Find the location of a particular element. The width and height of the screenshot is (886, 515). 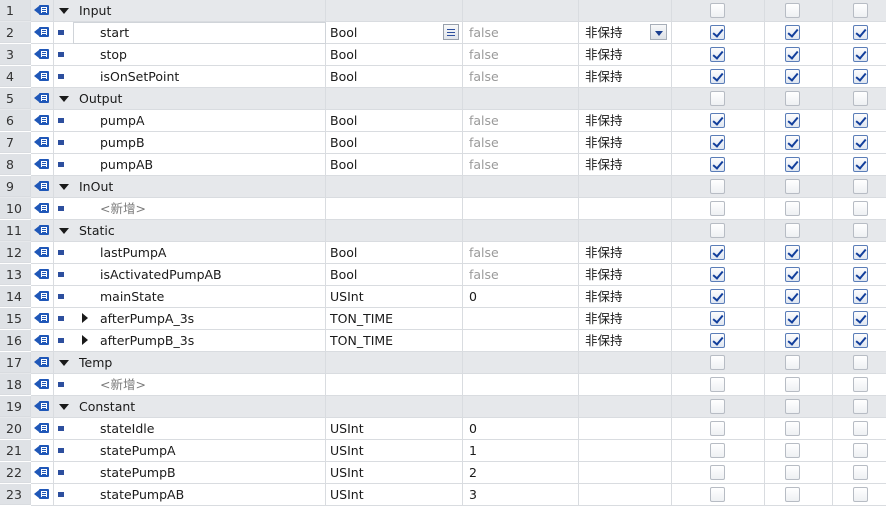

row-number: 23 is located at coordinates (15, 494).